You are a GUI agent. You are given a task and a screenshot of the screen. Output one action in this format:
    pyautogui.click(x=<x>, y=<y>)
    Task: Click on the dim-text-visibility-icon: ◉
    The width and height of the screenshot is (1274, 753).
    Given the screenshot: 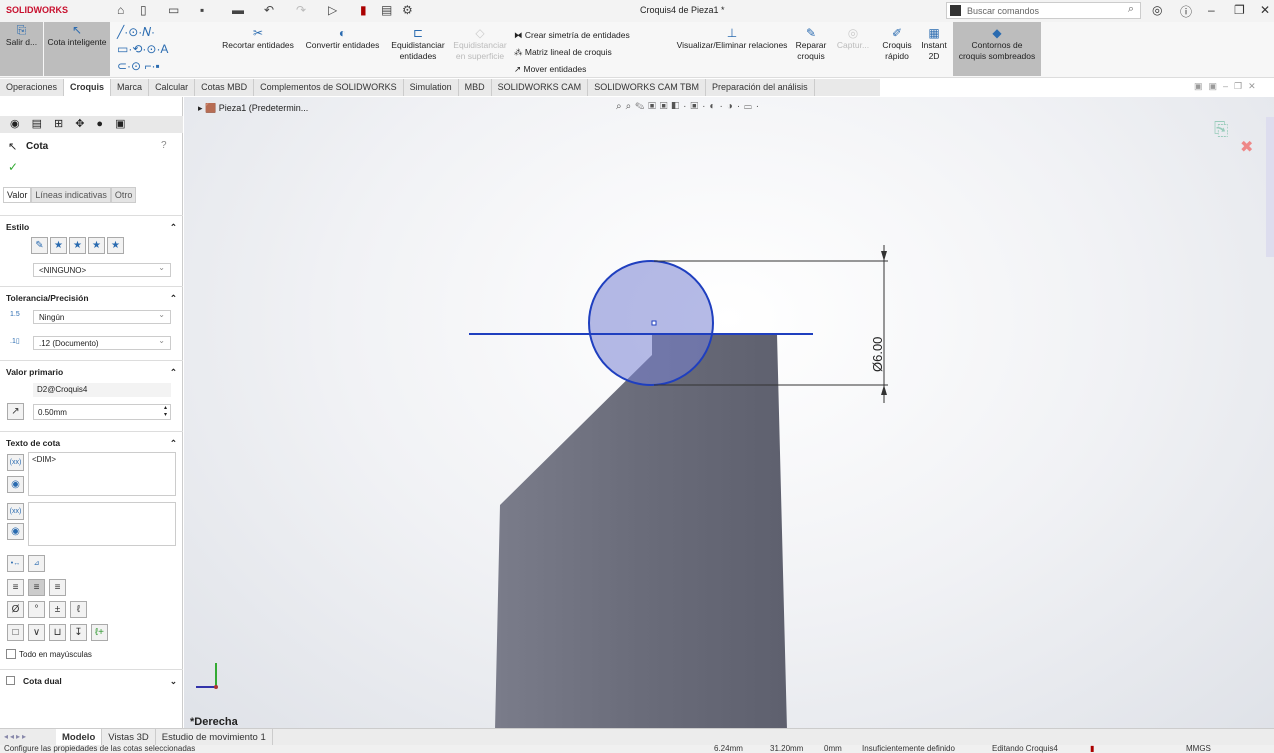 What is the action you would take?
    pyautogui.click(x=15, y=484)
    